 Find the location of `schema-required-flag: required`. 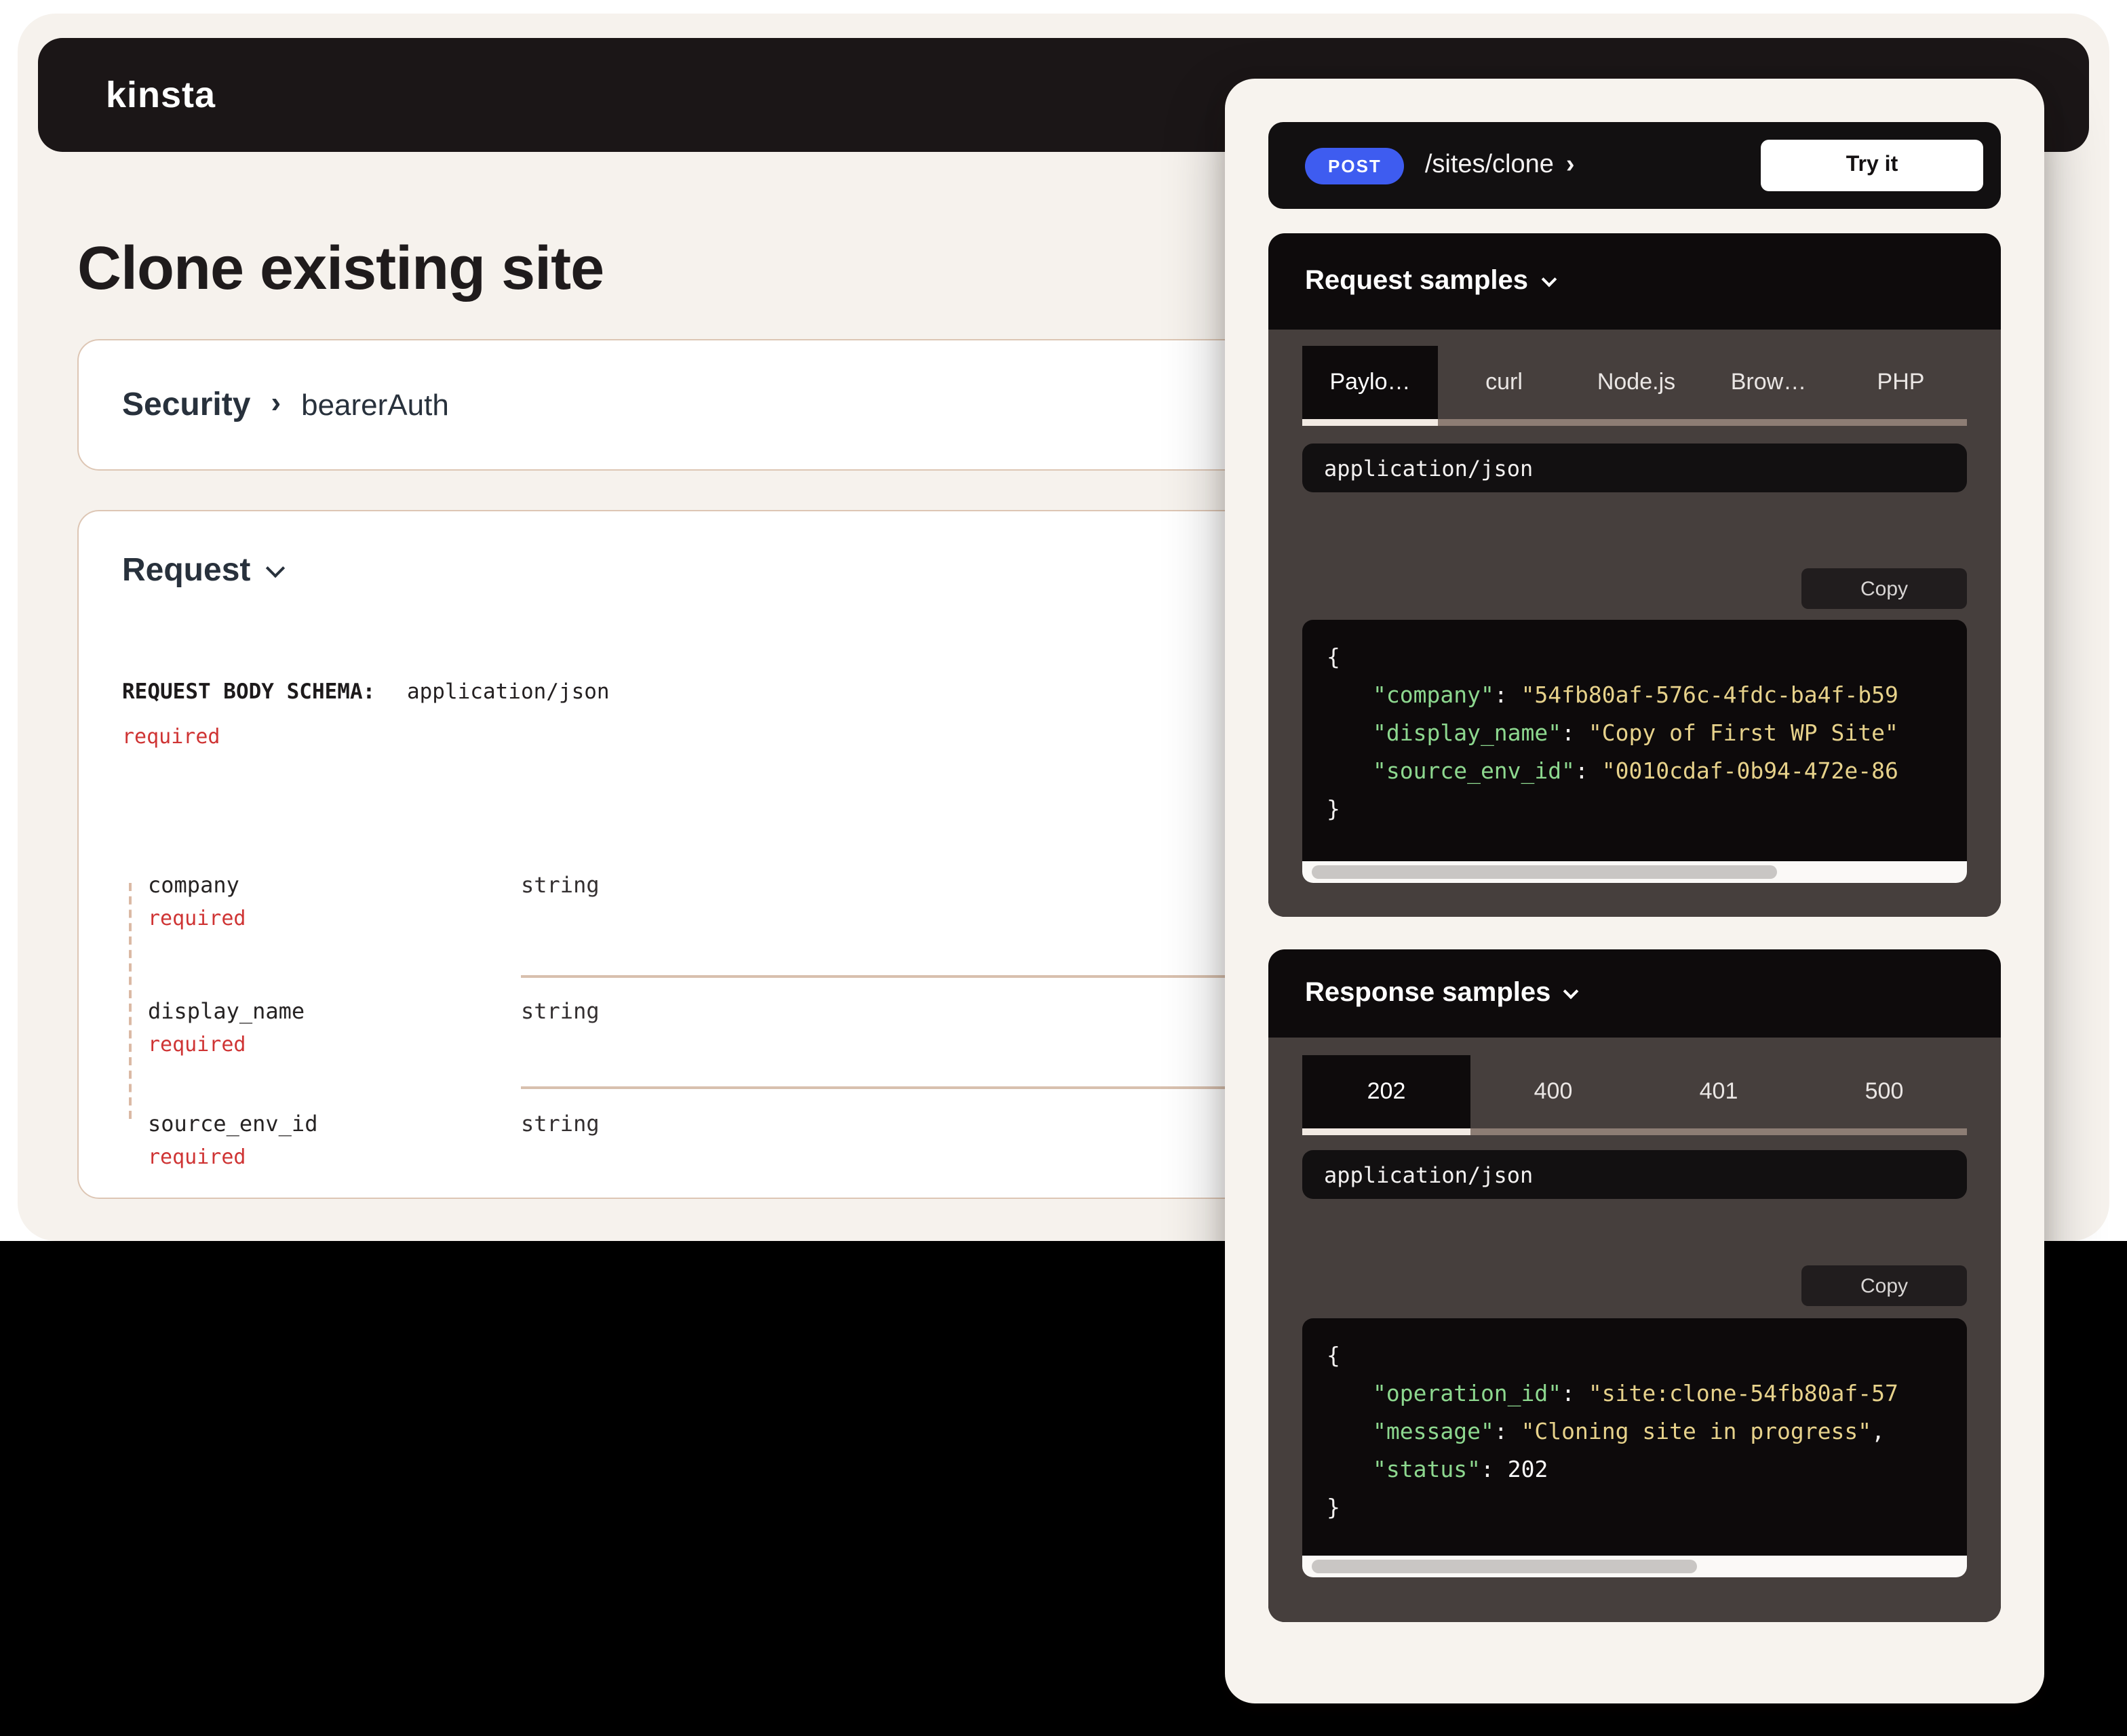

schema-required-flag: required is located at coordinates (171, 736).